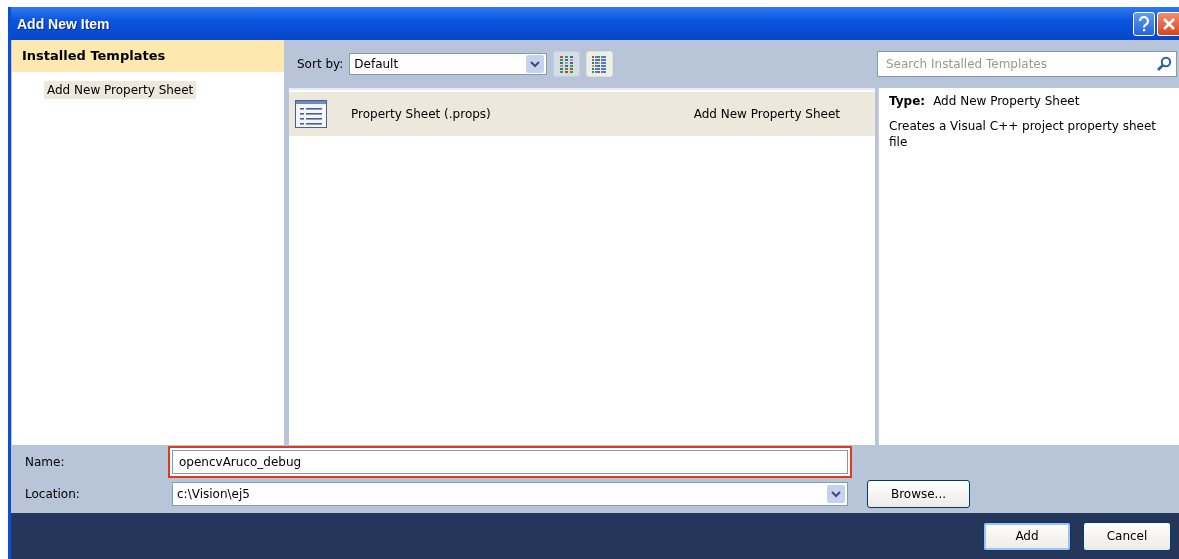  Describe the element at coordinates (582, 114) in the screenshot. I see `template-row: Property Sheet (.props) Add New Property Sheet` at that location.